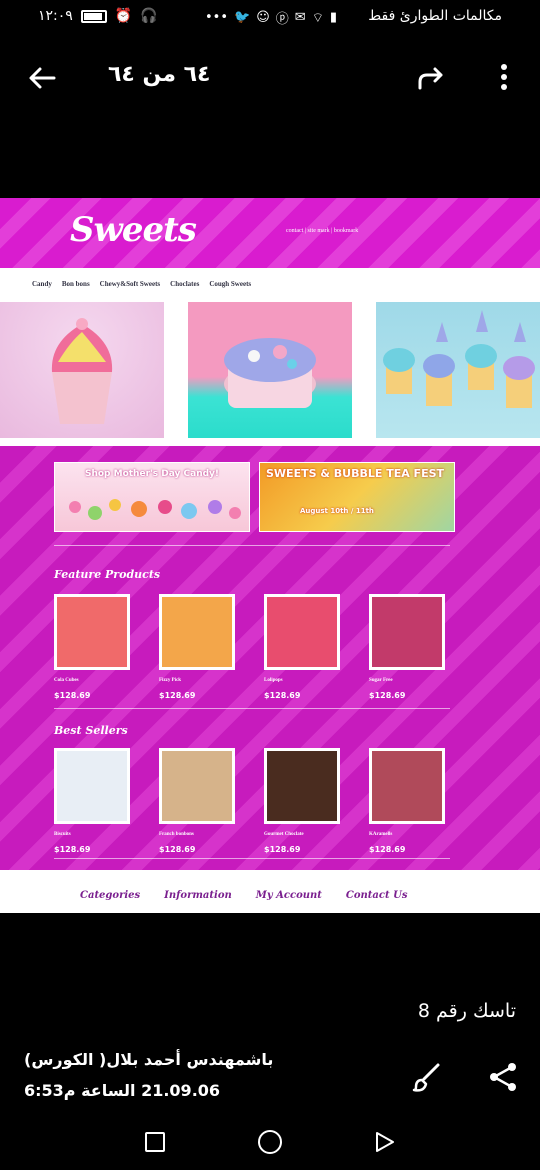 This screenshot has width=540, height=1170. I want to click on twitter-icon: 🐦, so click(242, 17).